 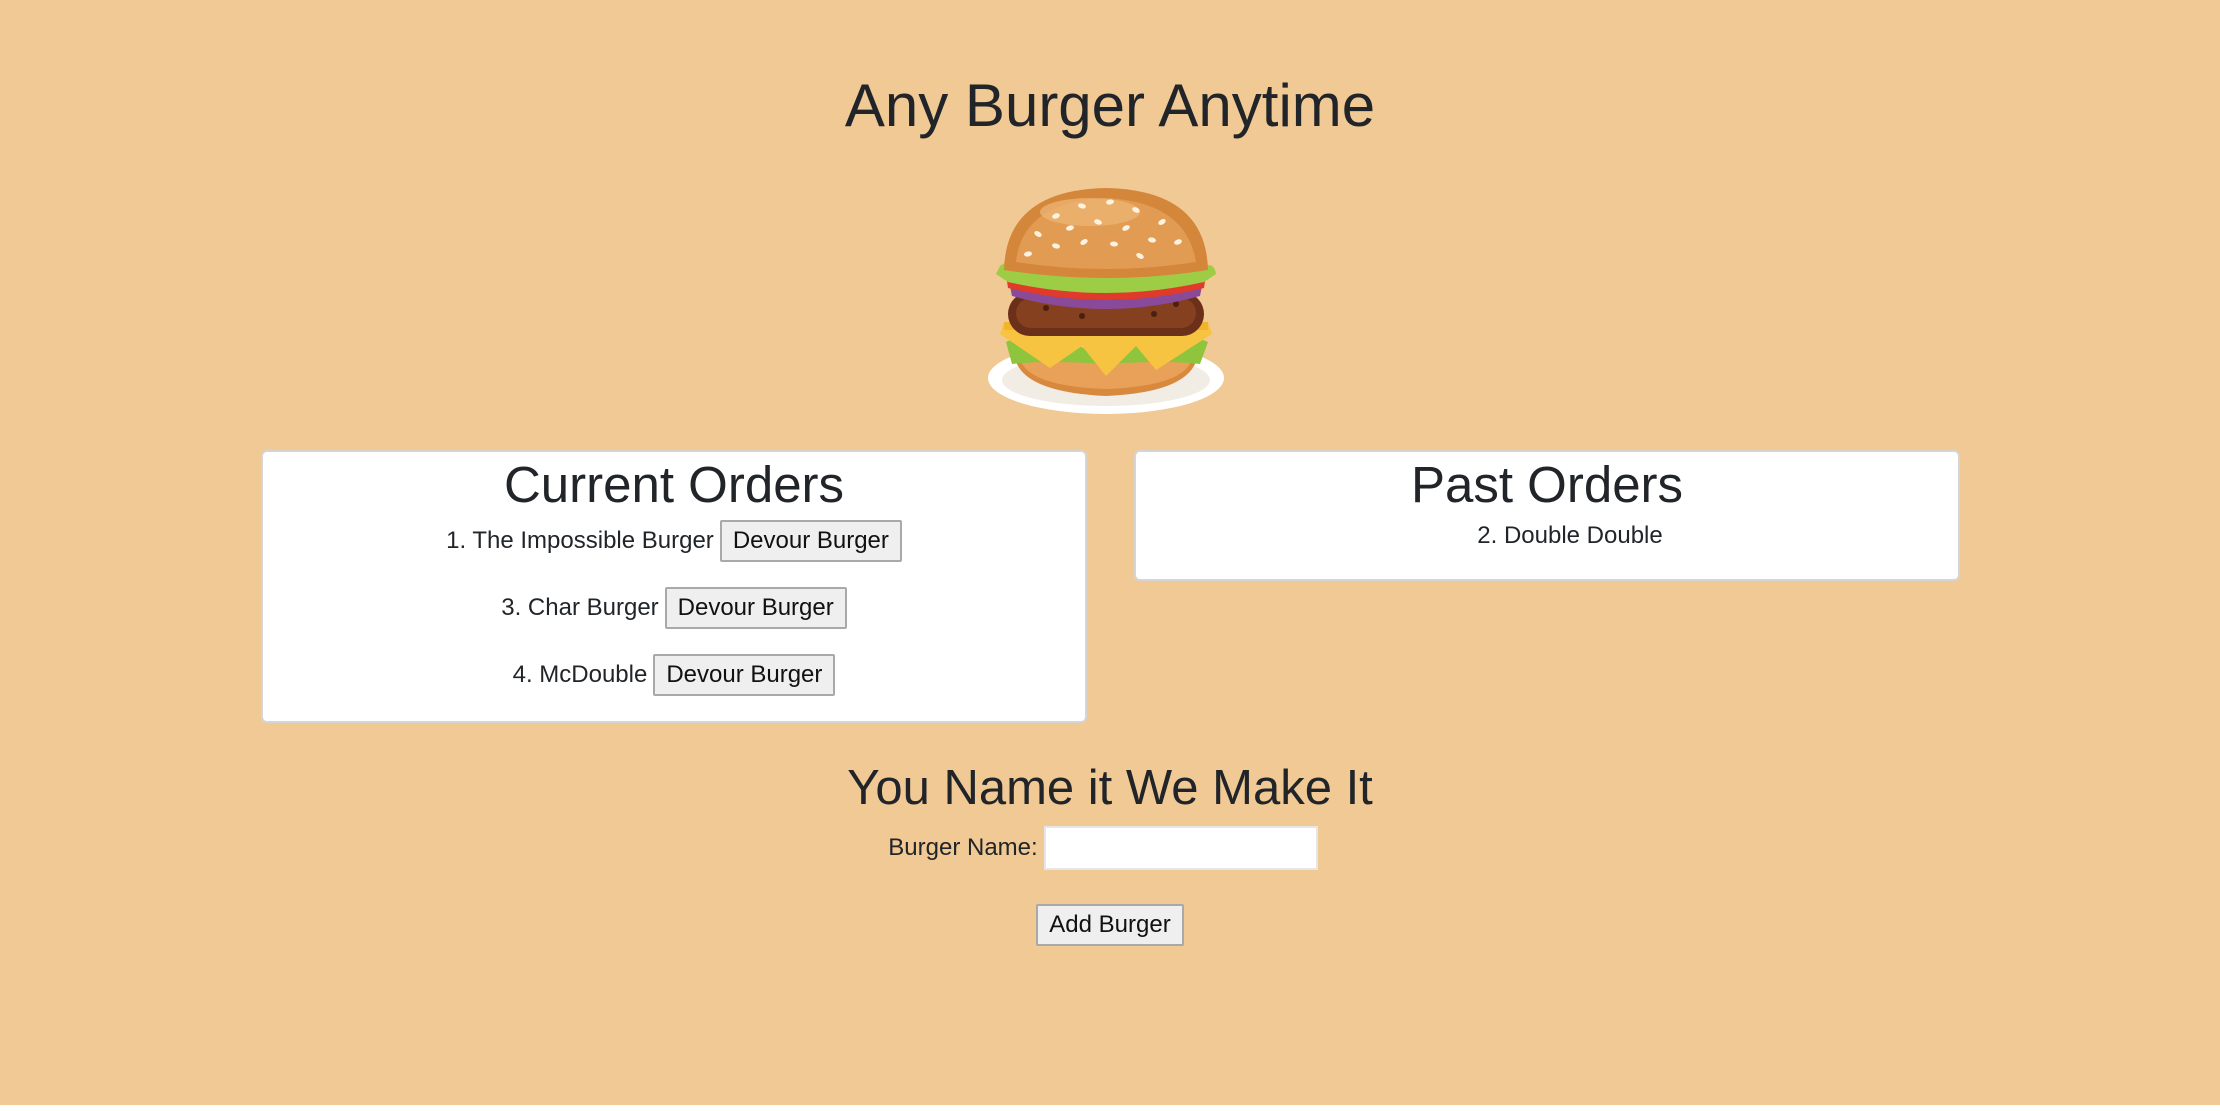 What do you see at coordinates (1110, 788) in the screenshot?
I see `add-burger-form-title: You Name it We Make It` at bounding box center [1110, 788].